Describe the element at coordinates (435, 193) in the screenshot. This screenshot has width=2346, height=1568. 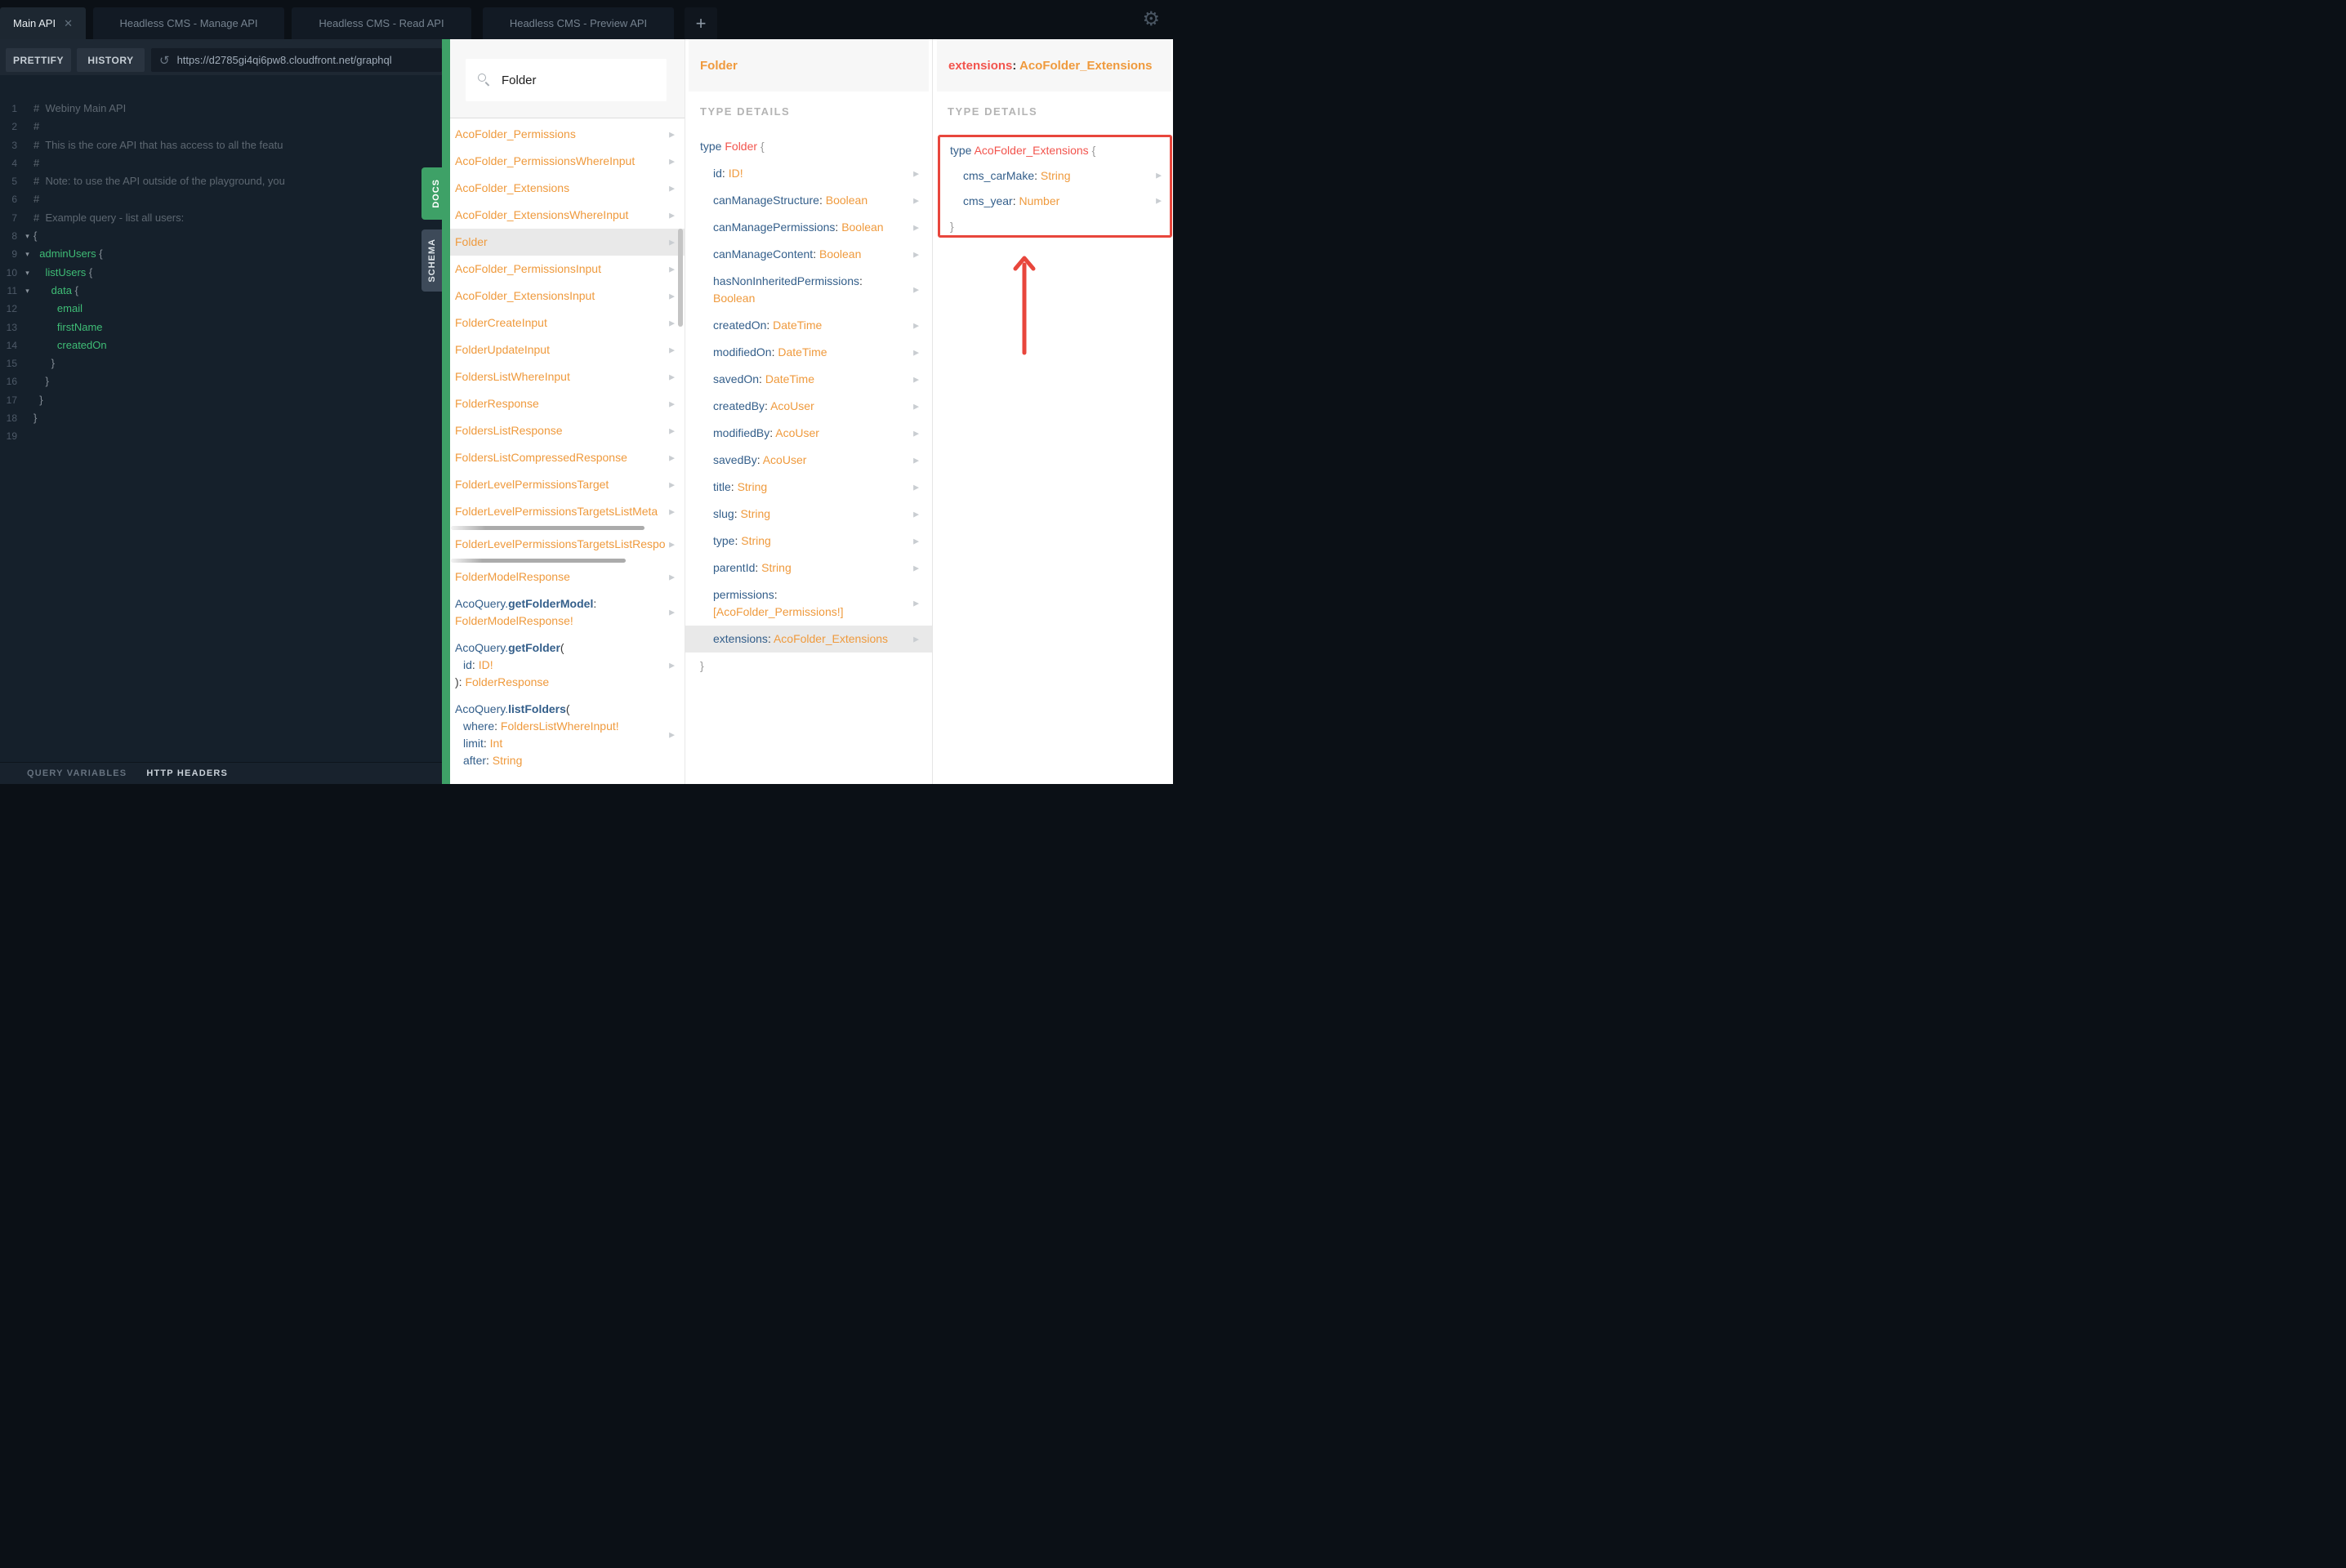
I see `docs-tab: DOCS` at that location.